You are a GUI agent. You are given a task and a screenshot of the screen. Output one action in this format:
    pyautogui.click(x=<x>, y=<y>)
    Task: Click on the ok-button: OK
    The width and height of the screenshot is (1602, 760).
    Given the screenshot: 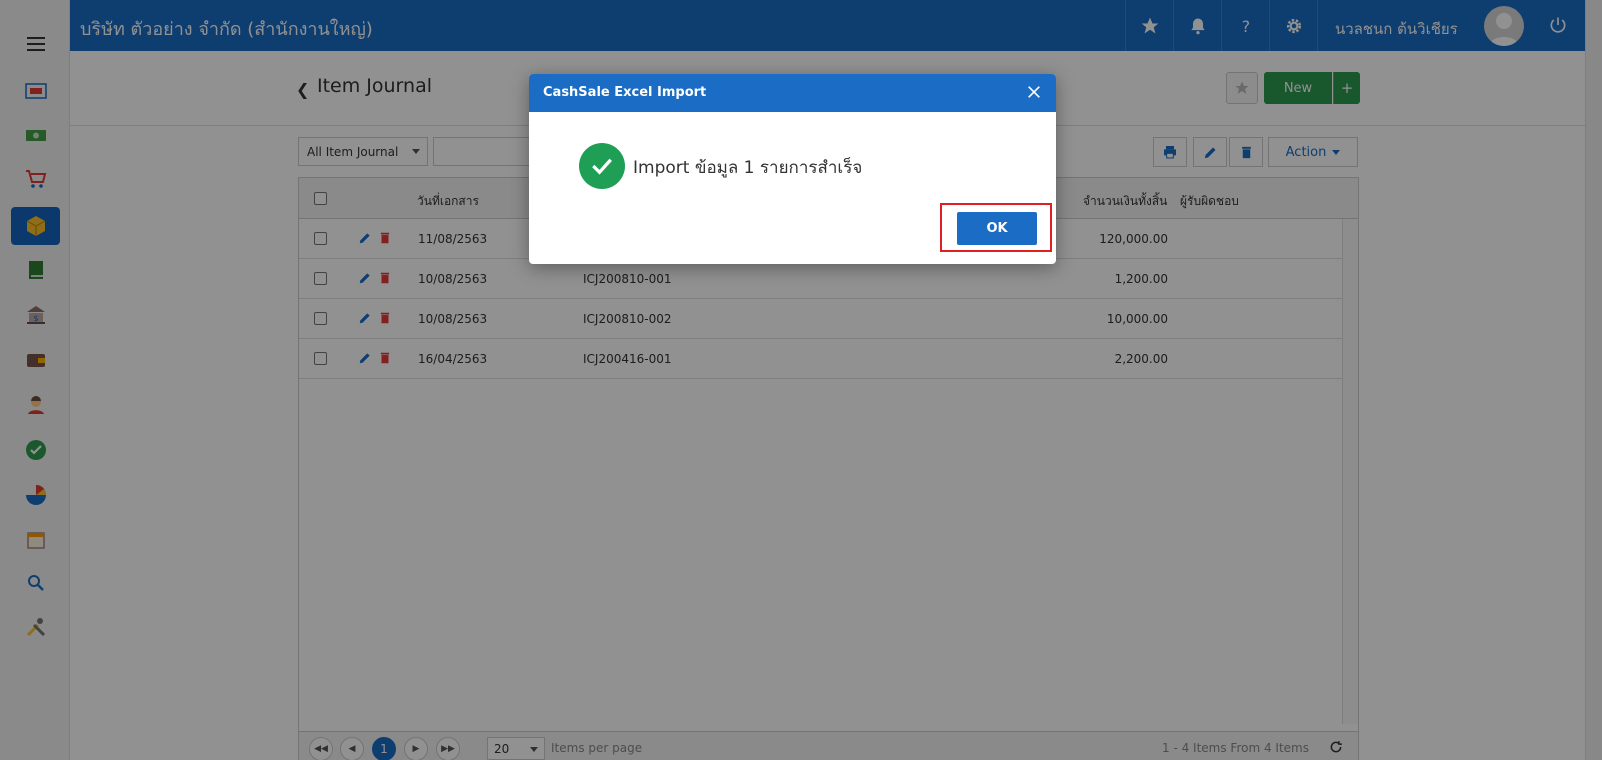 What is the action you would take?
    pyautogui.click(x=997, y=228)
    